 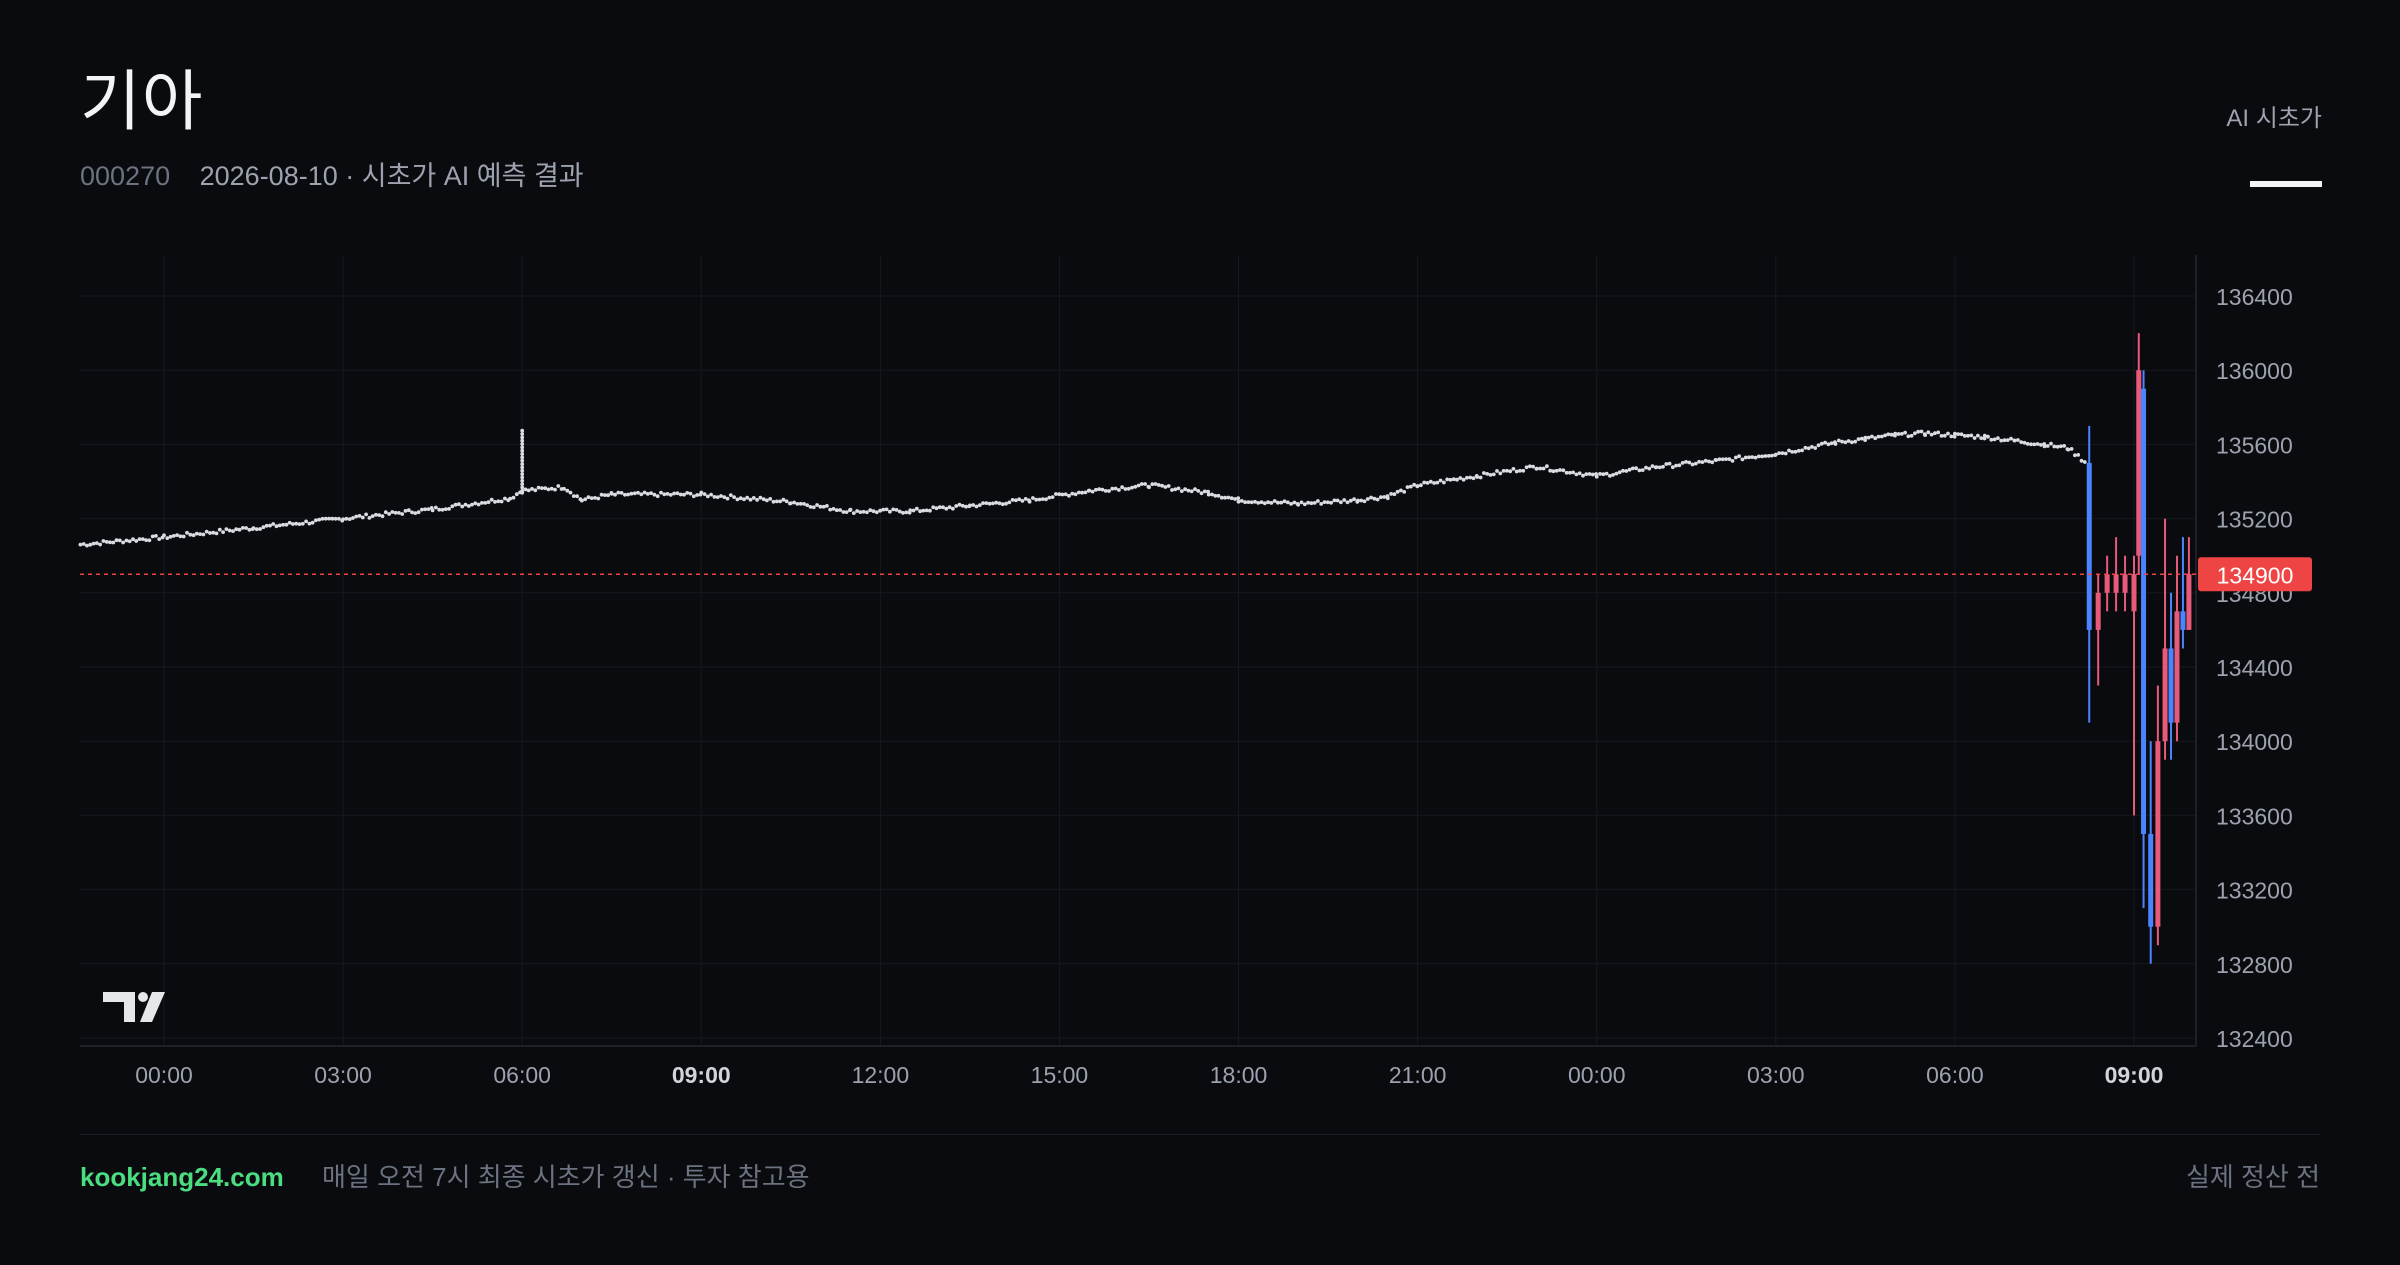 I want to click on x-tick-label: 00:00, so click(x=1597, y=1075).